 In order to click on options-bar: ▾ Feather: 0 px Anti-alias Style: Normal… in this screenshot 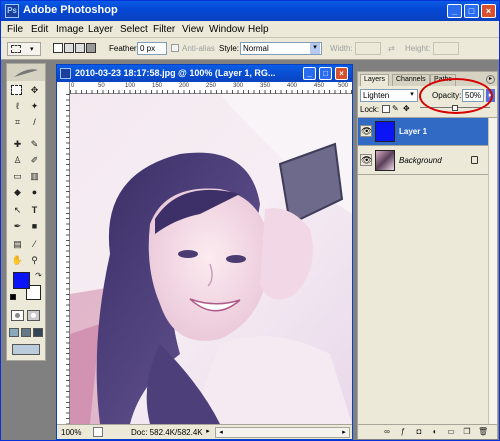, I will do `click(250, 49)`.